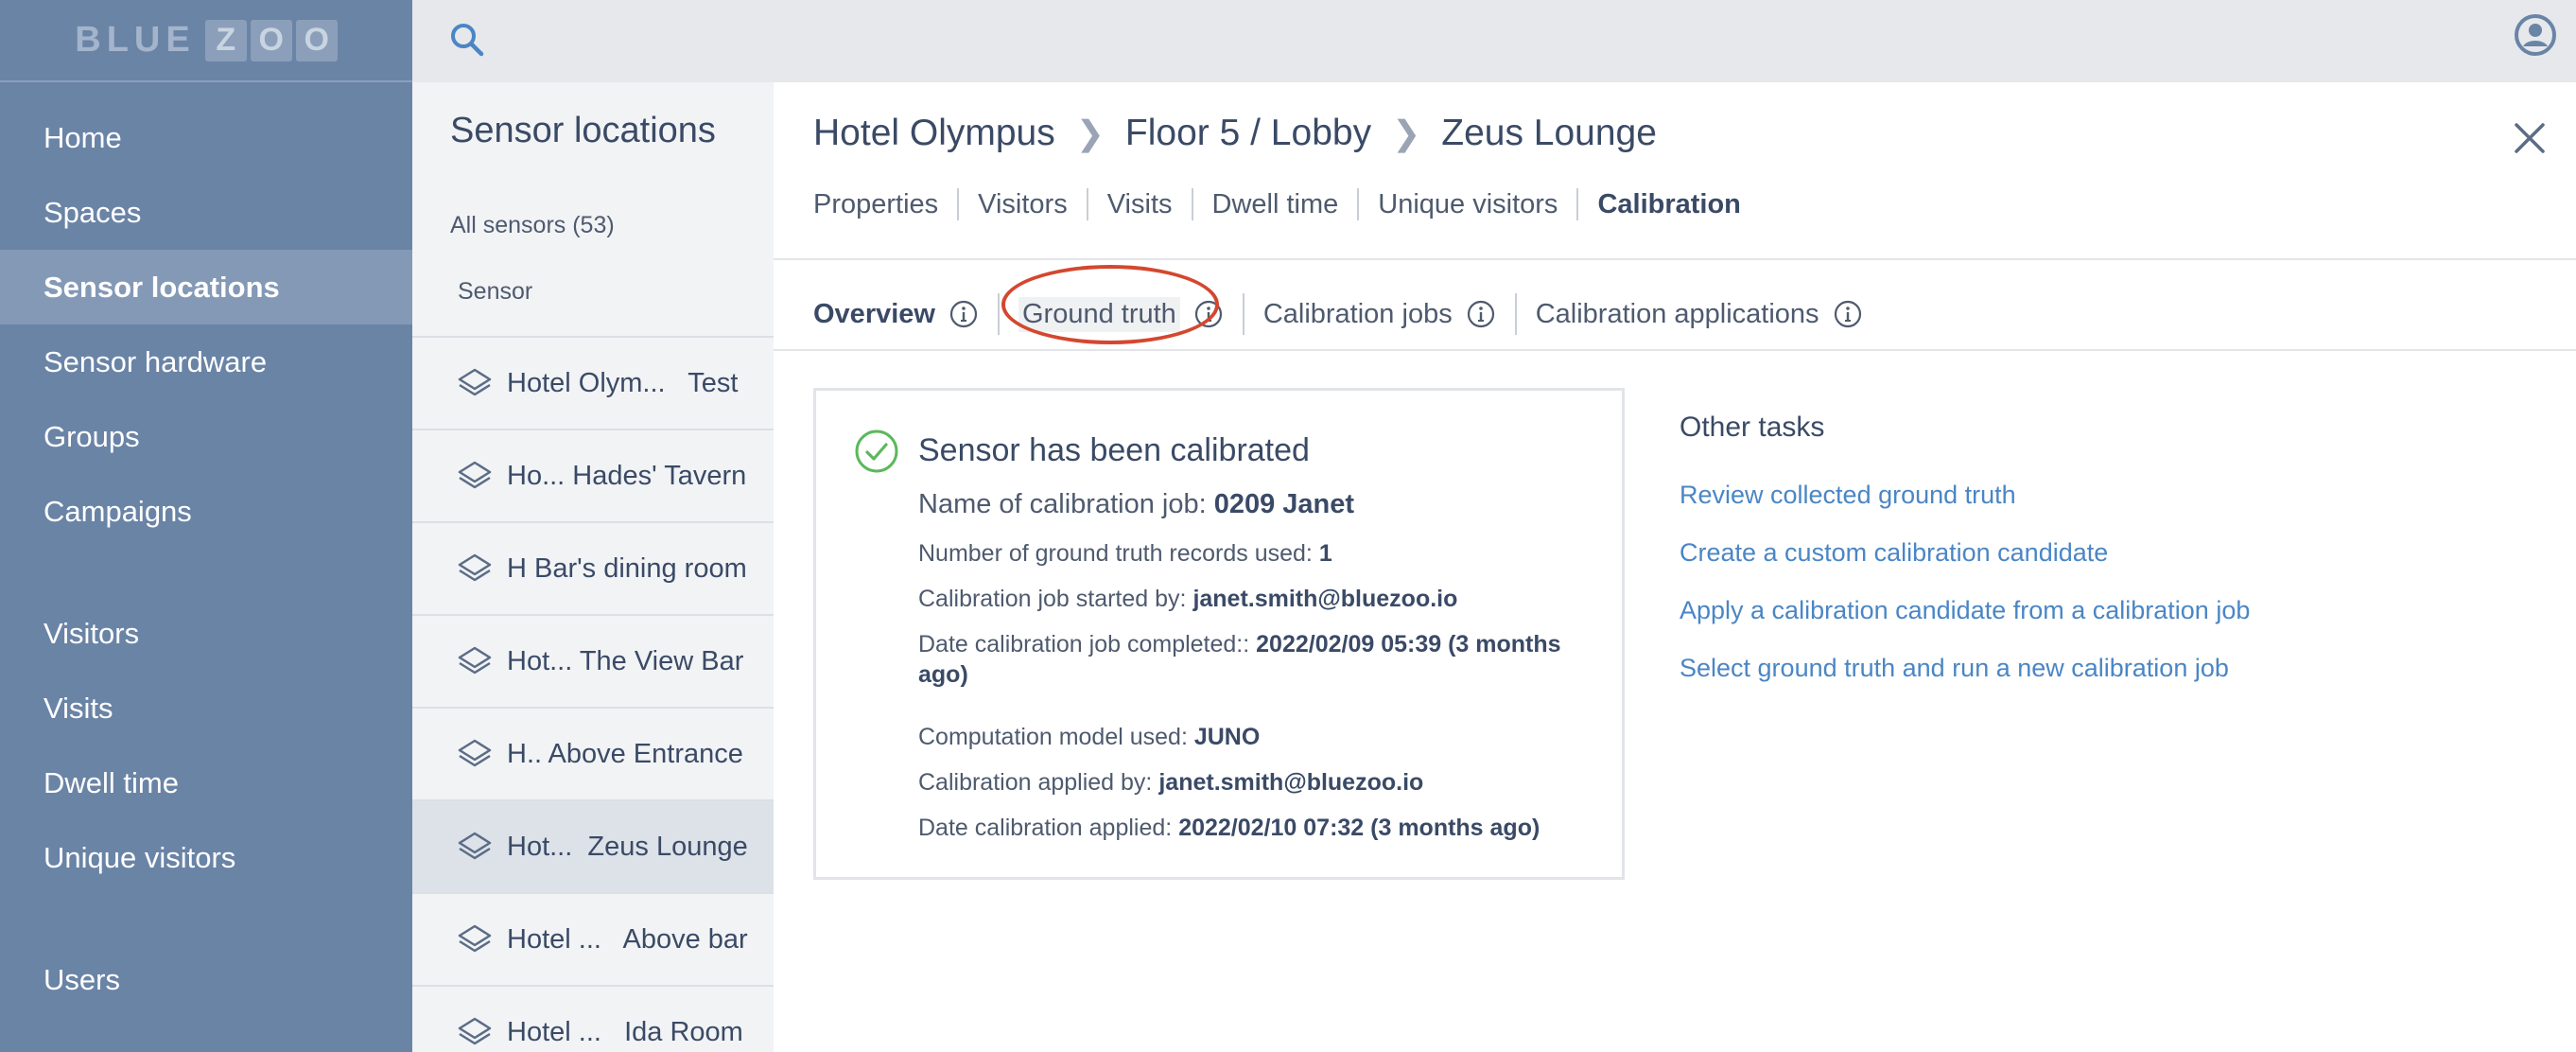 The width and height of the screenshot is (2576, 1052). What do you see at coordinates (1752, 427) in the screenshot?
I see `other-tasks-title: Other tasks` at bounding box center [1752, 427].